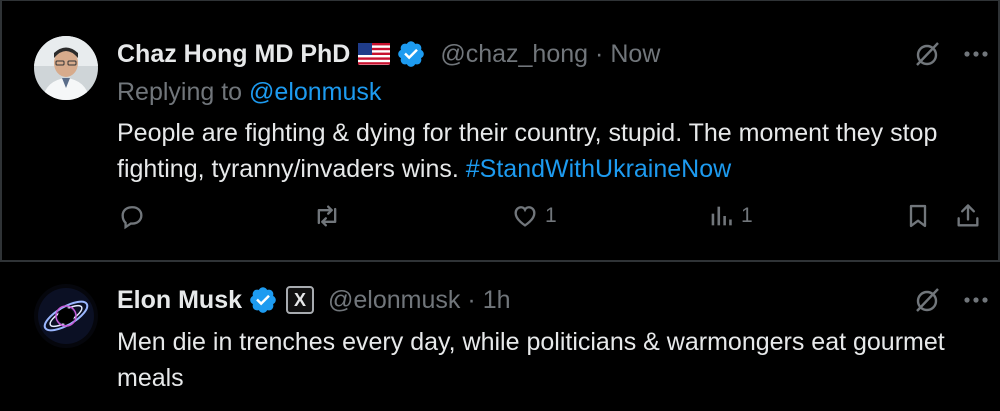 Image resolution: width=1000 pixels, height=411 pixels. Describe the element at coordinates (635, 54) in the screenshot. I see `timestamp: Now` at that location.